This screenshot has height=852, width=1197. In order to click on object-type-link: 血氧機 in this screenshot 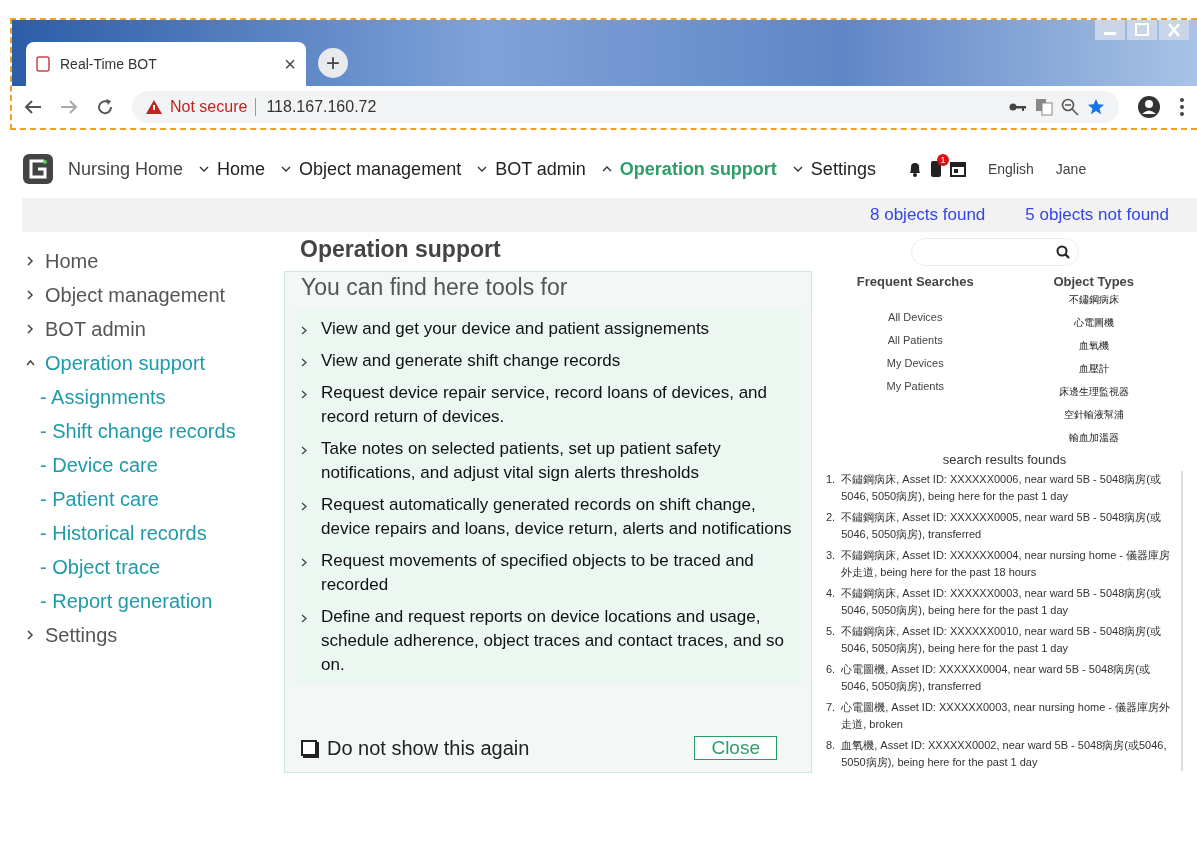, I will do `click(1093, 350)`.